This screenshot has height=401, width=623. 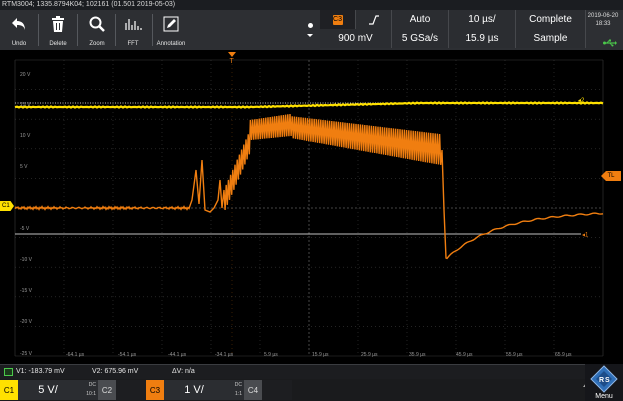 I want to click on undo-label: Undo, so click(x=19, y=44).